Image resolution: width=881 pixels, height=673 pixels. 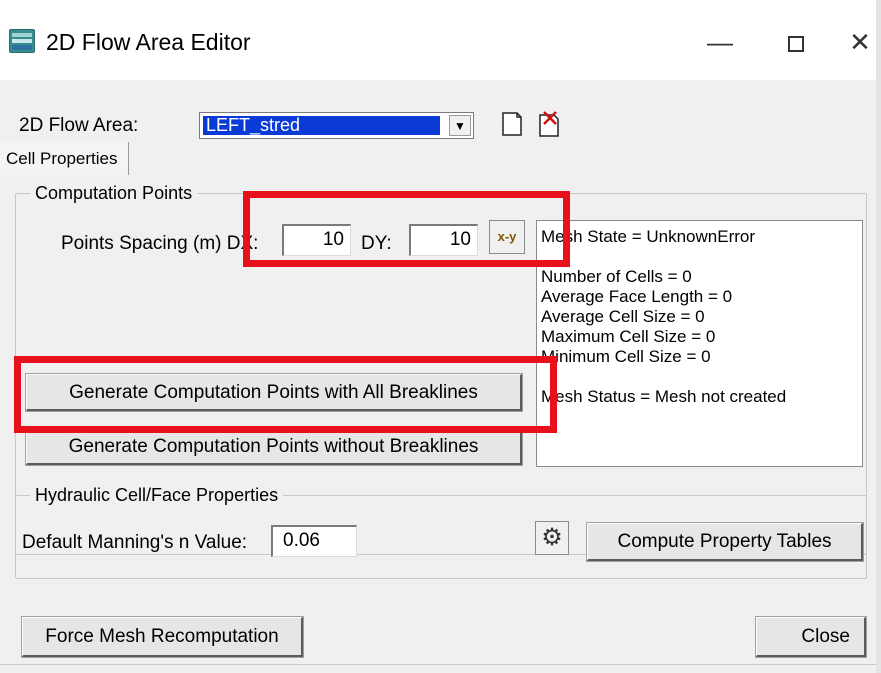 What do you see at coordinates (64, 158) in the screenshot?
I see `tab-cell-properties: Cell Properties` at bounding box center [64, 158].